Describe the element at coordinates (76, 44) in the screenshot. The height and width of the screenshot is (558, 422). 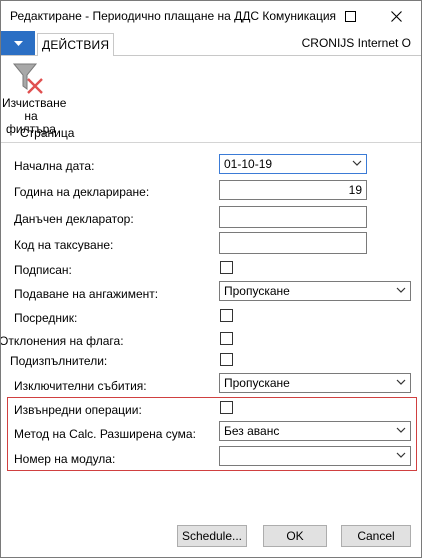
I see `tab-actions: ДЕЙСТВИЯ` at that location.